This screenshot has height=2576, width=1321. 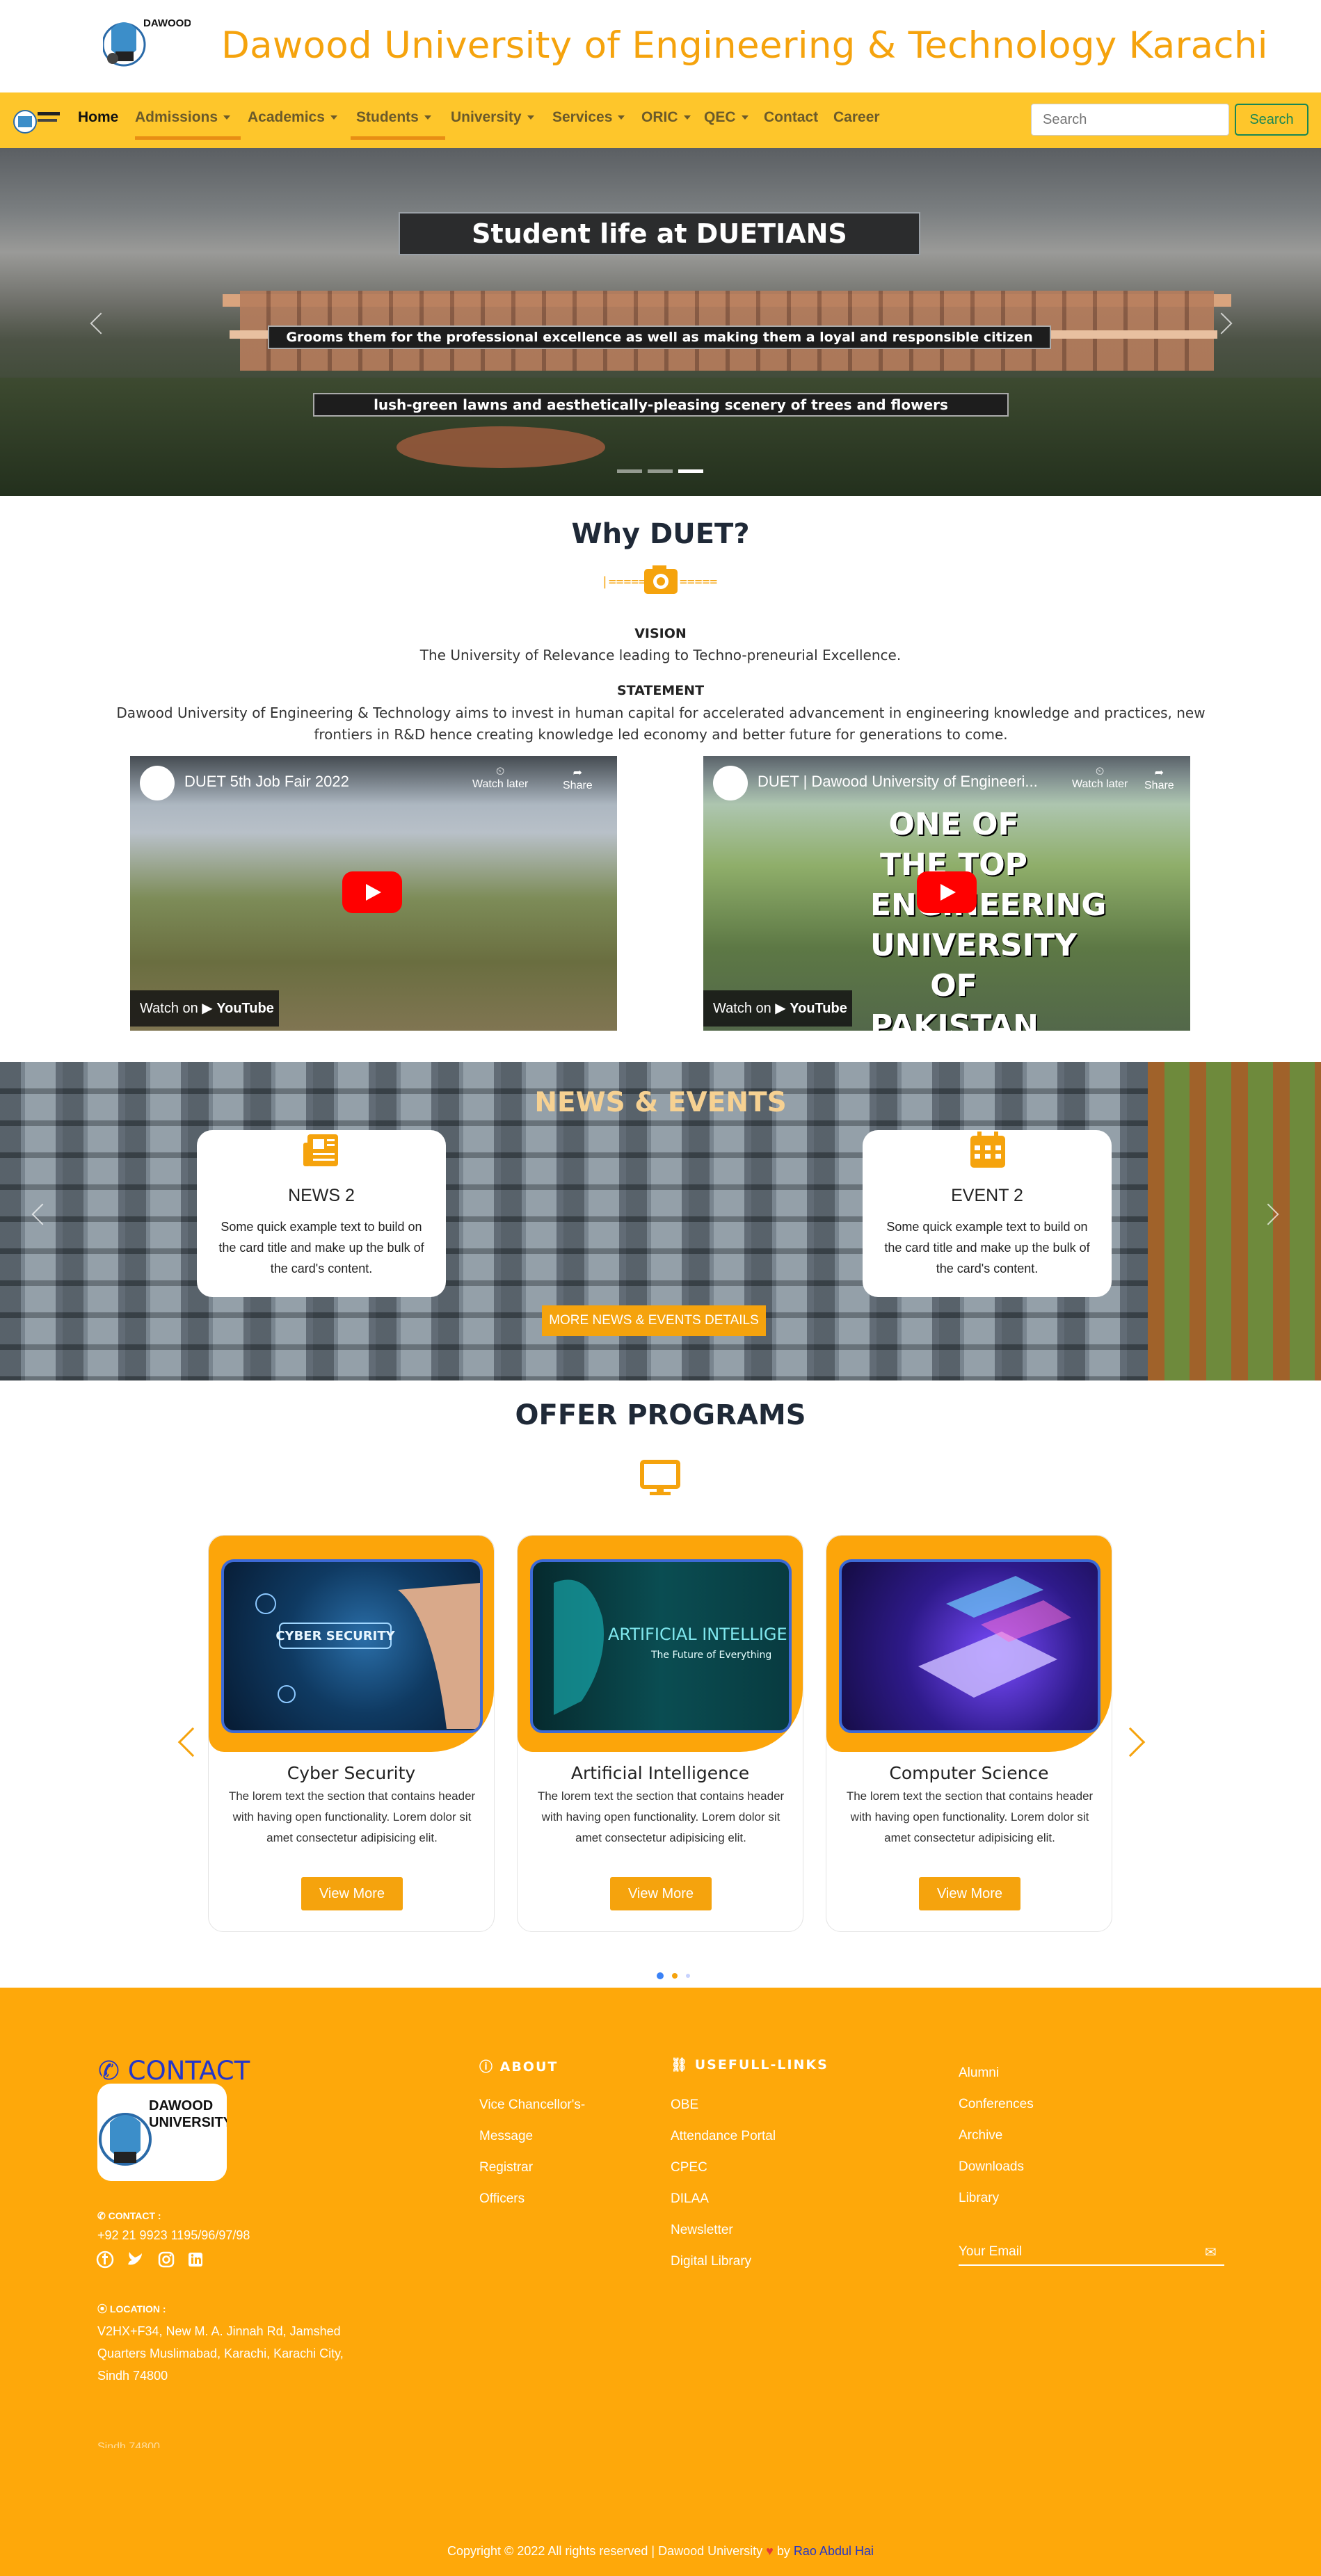 What do you see at coordinates (856, 117) in the screenshot?
I see `nav-career: Career` at bounding box center [856, 117].